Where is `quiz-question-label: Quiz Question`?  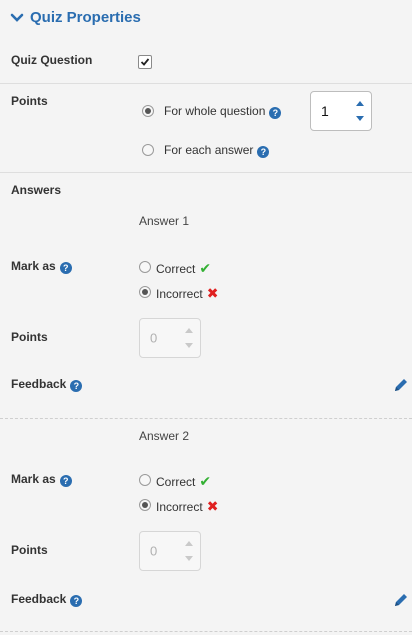
quiz-question-label: Quiz Question is located at coordinates (52, 60).